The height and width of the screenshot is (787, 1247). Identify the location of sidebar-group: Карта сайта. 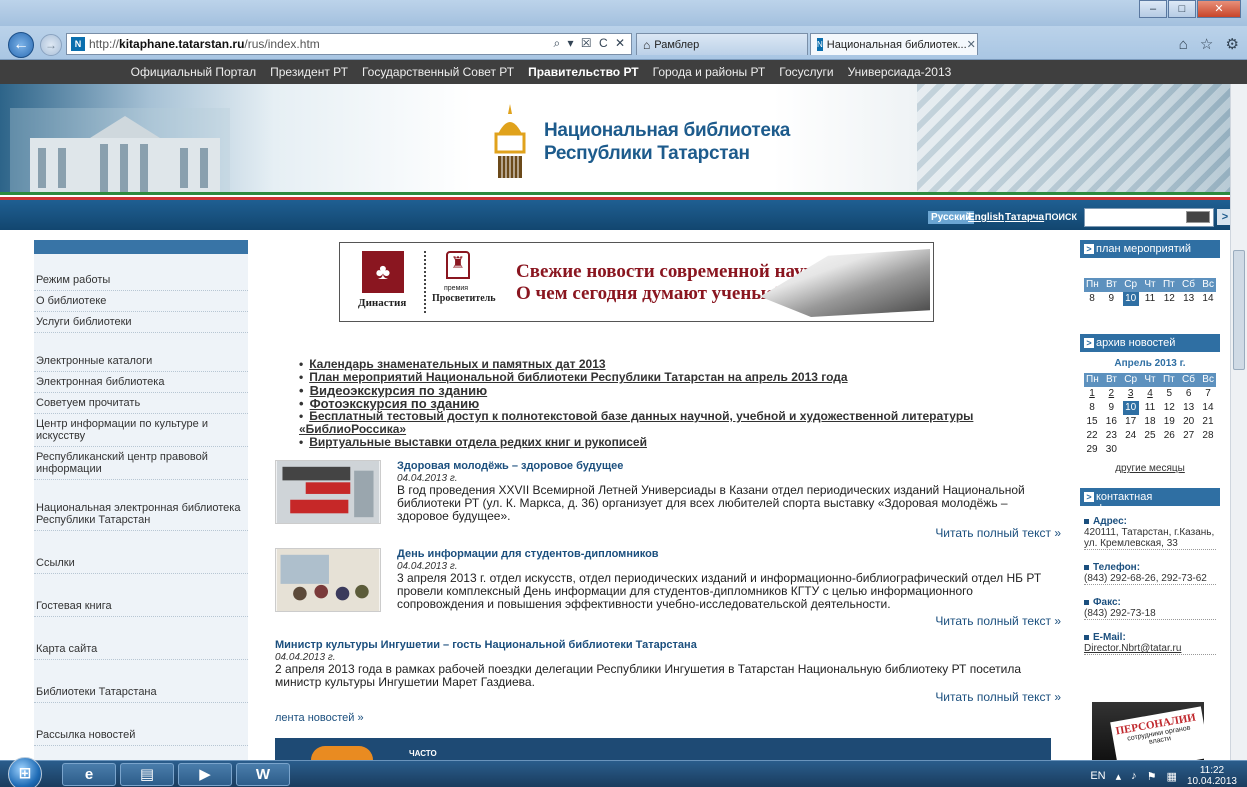
(141, 649).